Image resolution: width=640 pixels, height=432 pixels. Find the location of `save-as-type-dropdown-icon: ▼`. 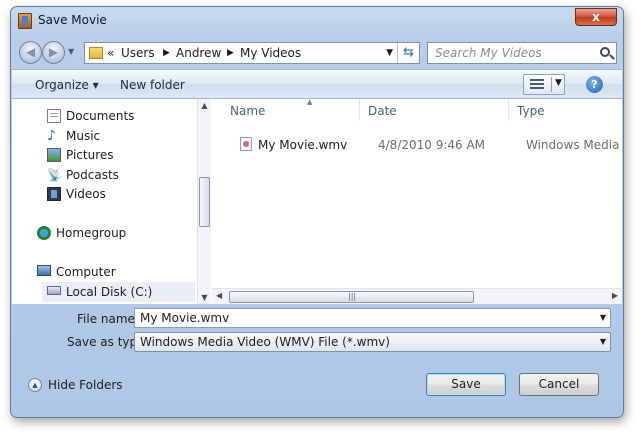

save-as-type-dropdown-icon: ▼ is located at coordinates (603, 341).